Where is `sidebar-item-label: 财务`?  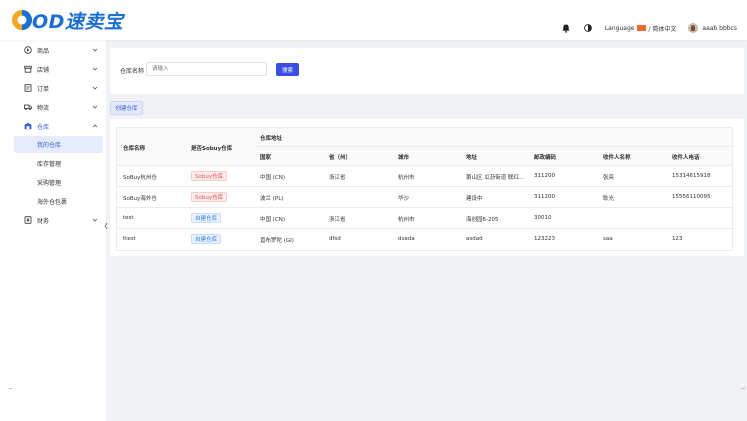
sidebar-item-label: 财务 is located at coordinates (43, 221).